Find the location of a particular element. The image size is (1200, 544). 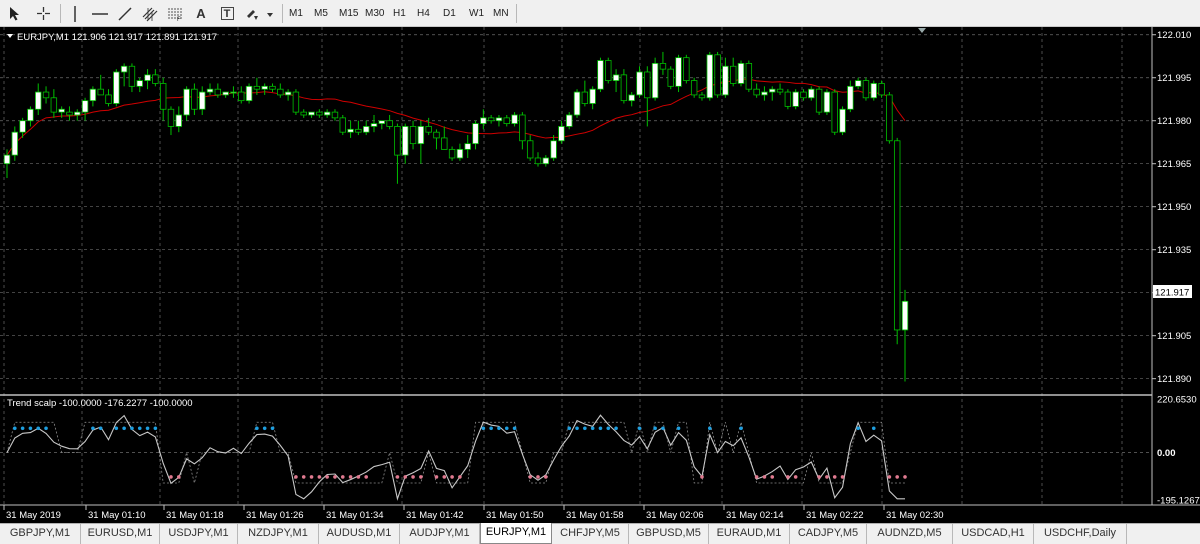

timeframe-h1-button: H1 is located at coordinates (399, 13).